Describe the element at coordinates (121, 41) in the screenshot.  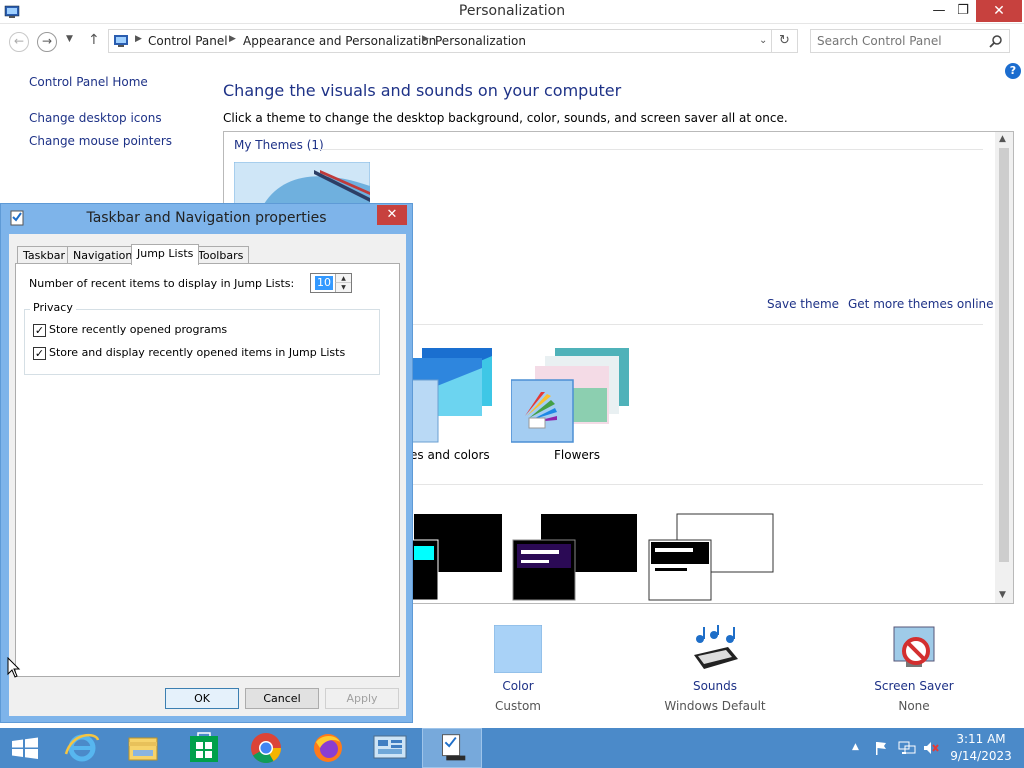
I see `control-panel-icon` at that location.